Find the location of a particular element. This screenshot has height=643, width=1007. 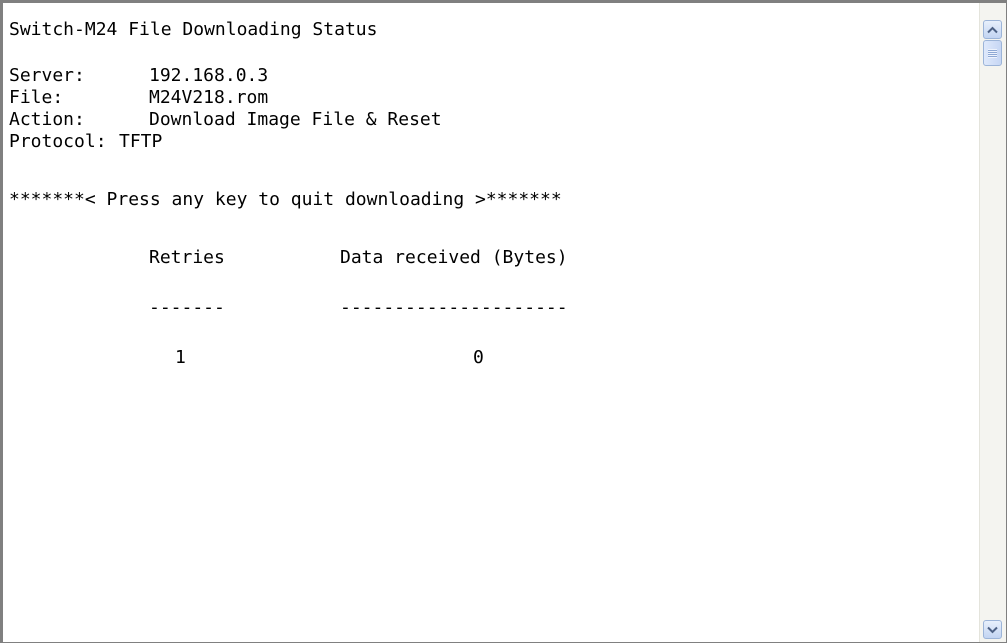

protocol-label: Protocol: is located at coordinates (58, 141).